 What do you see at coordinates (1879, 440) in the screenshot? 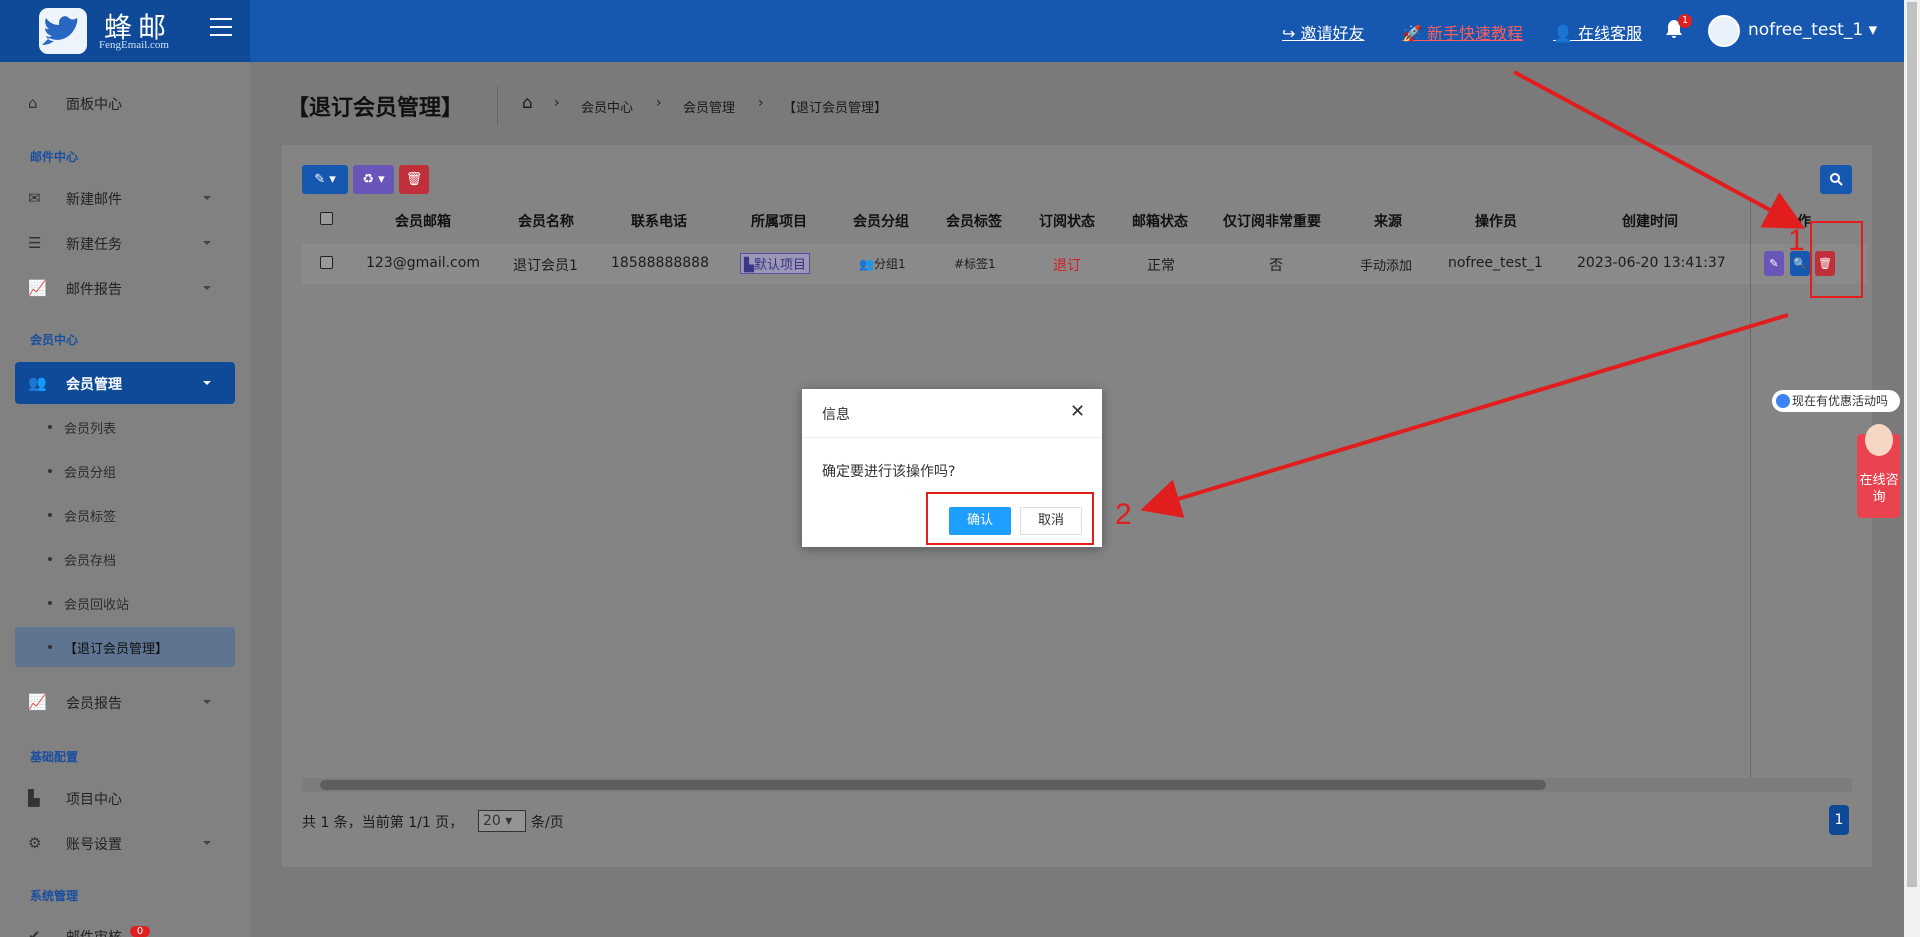
I see `agent-avatar` at bounding box center [1879, 440].